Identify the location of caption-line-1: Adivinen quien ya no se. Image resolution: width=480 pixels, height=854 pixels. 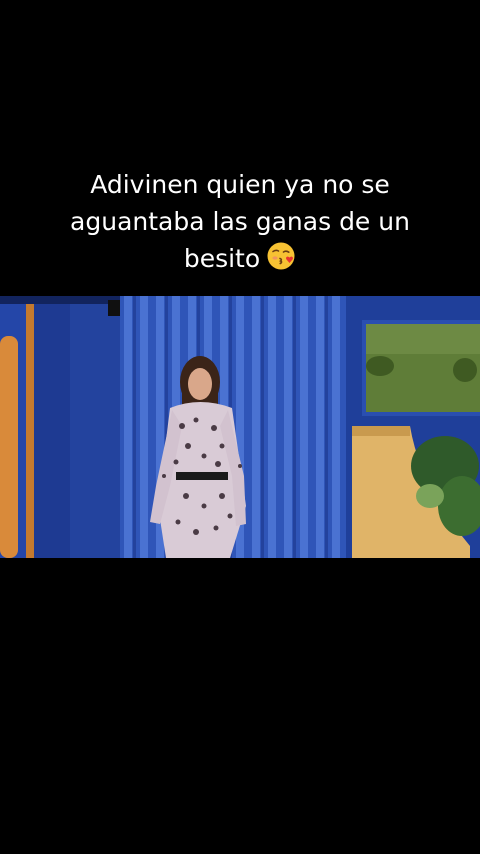
(240, 184).